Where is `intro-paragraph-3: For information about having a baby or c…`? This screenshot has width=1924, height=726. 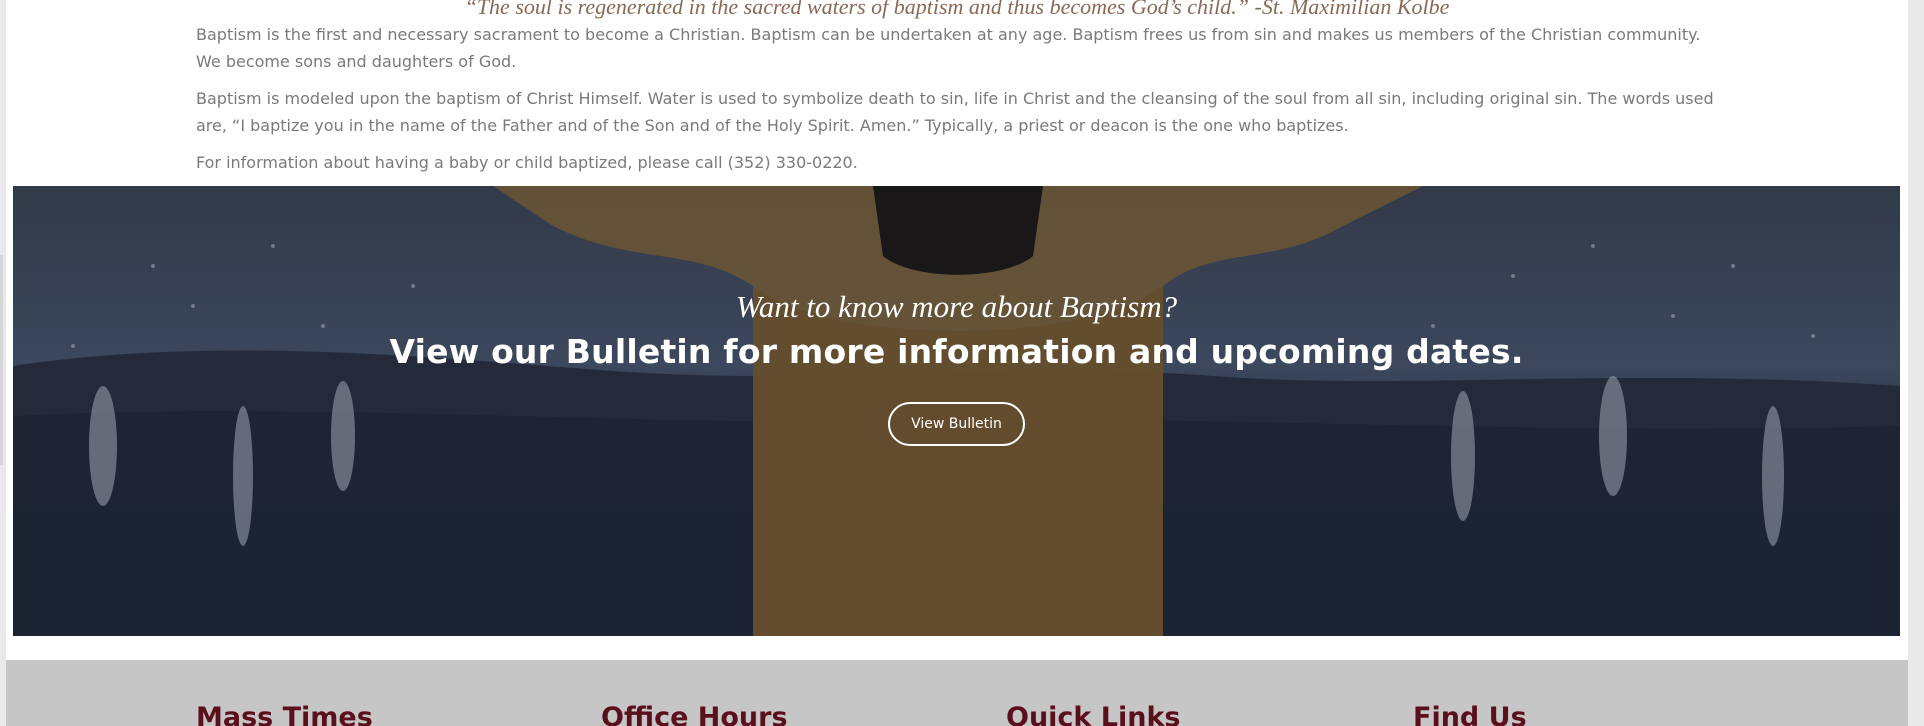 intro-paragraph-3: For information about having a baby or c… is located at coordinates (527, 162).